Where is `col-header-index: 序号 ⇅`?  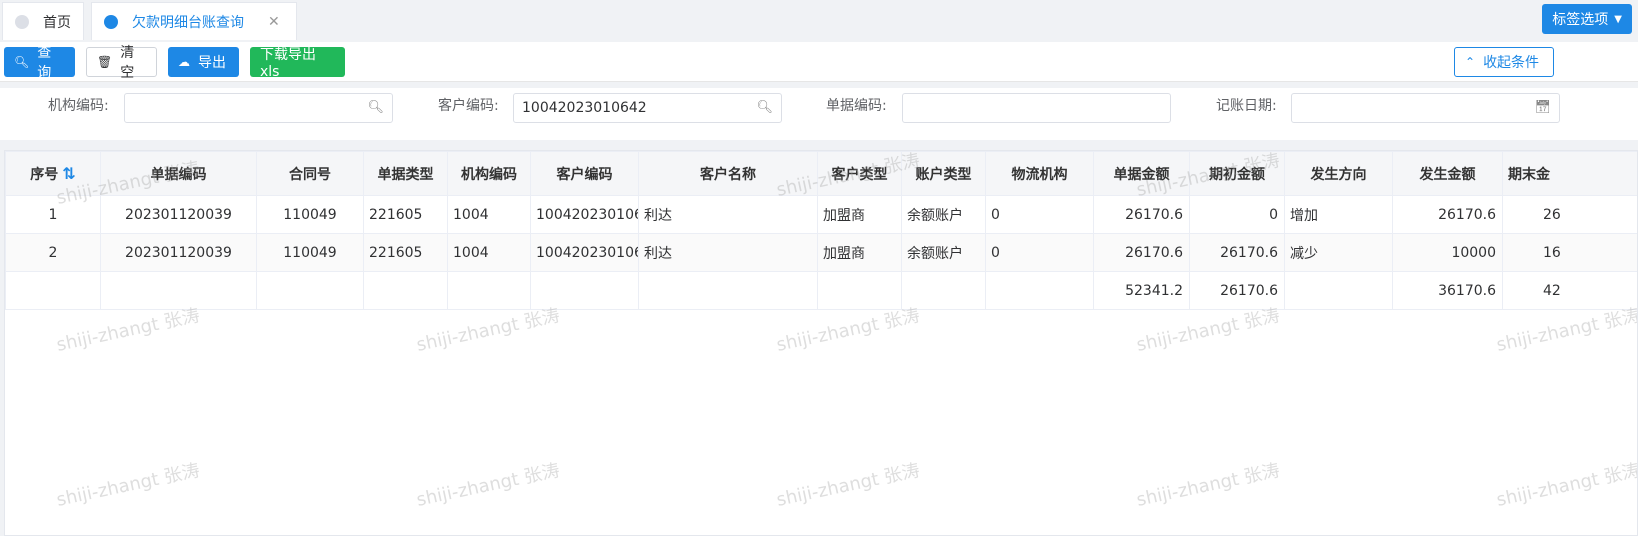 col-header-index: 序号 ⇅ is located at coordinates (53, 173).